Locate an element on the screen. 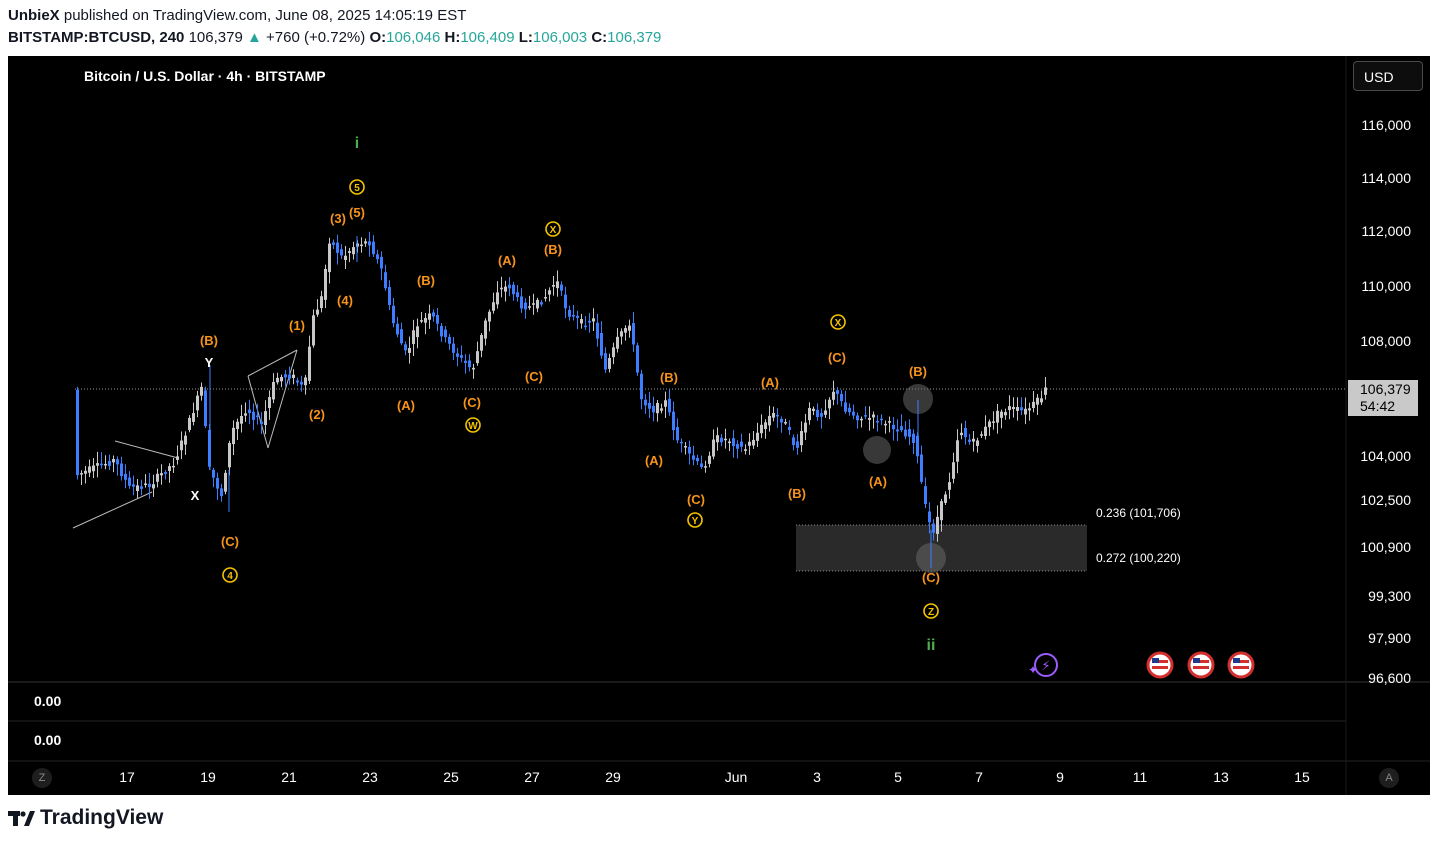 The height and width of the screenshot is (842, 1438). wave-label: (B) is located at coordinates (918, 371).